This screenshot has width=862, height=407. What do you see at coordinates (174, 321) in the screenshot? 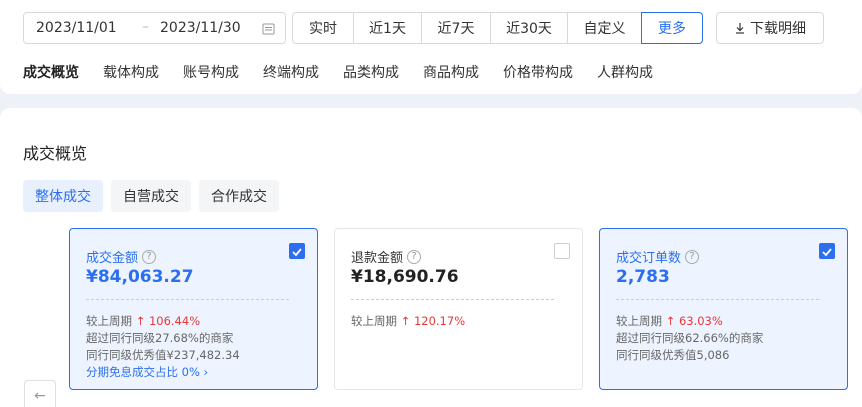
I see `compare-value: 106.44%` at bounding box center [174, 321].